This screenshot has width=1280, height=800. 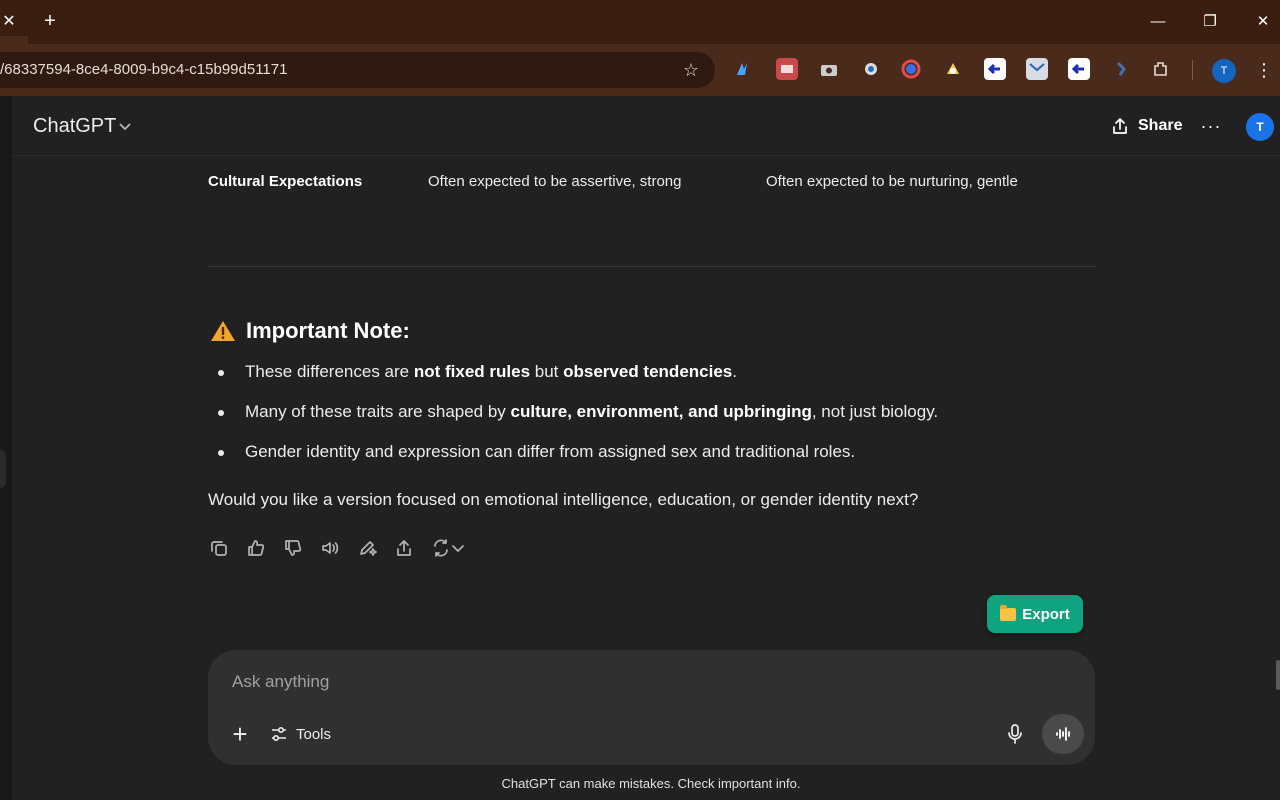 What do you see at coordinates (691, 70) in the screenshot?
I see `bookmark-star-icon: ☆` at bounding box center [691, 70].